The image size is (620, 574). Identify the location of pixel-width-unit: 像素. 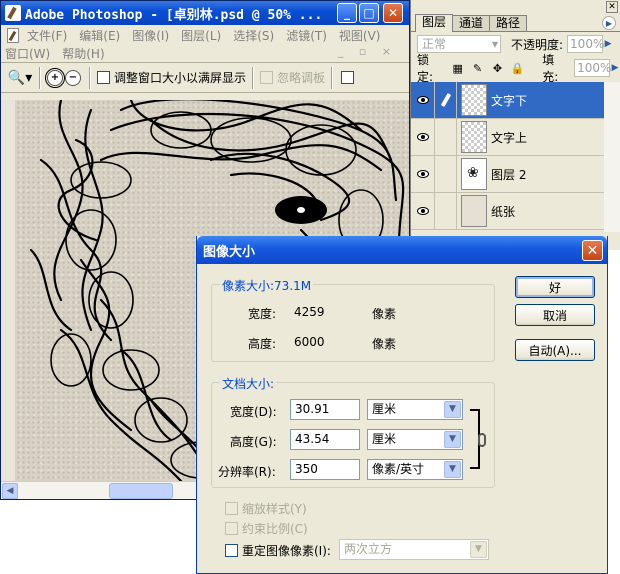
(384, 314).